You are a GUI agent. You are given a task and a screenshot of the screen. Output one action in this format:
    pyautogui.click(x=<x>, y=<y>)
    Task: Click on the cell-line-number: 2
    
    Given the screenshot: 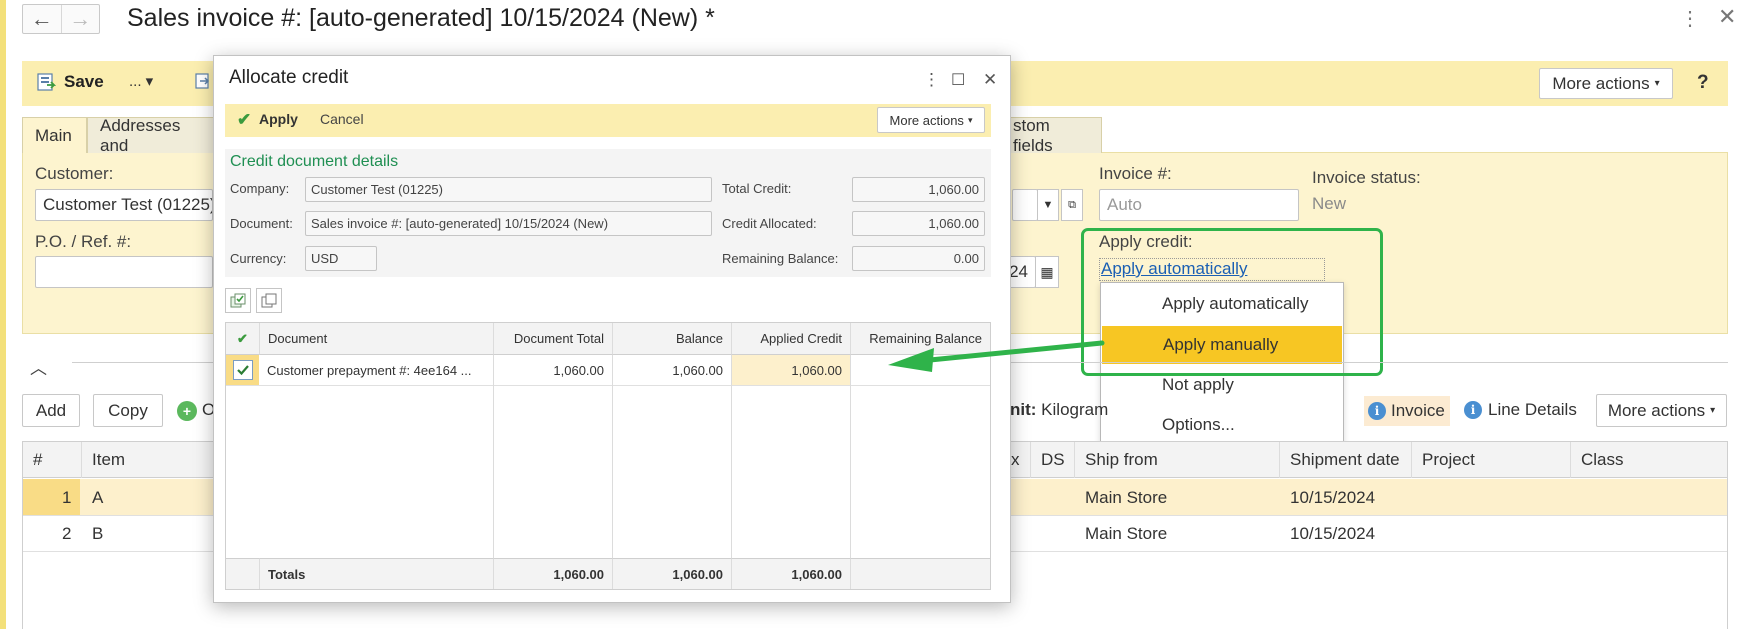 What is the action you would take?
    pyautogui.click(x=67, y=533)
    